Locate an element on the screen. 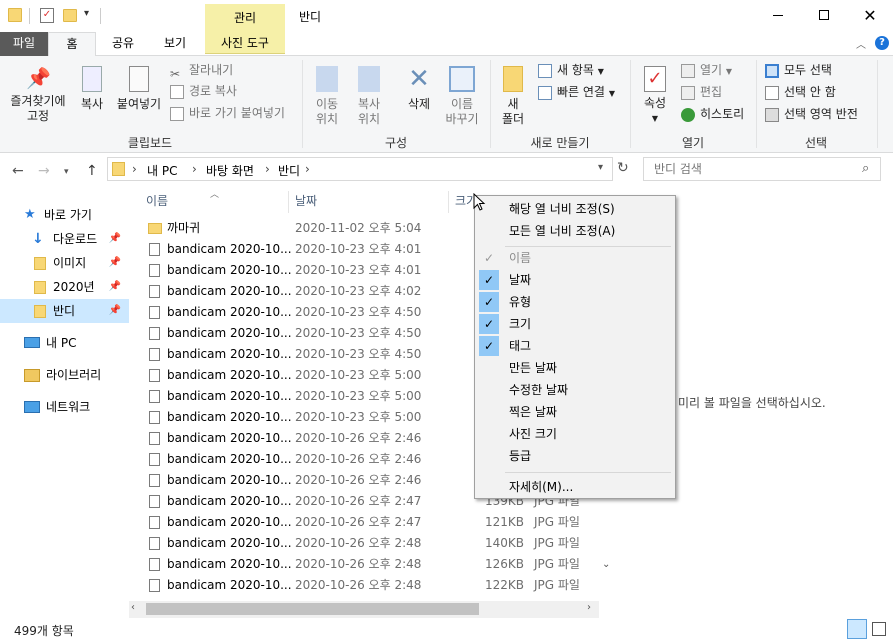 The width and height of the screenshot is (893, 641). folder-icon is located at coordinates (15, 15).